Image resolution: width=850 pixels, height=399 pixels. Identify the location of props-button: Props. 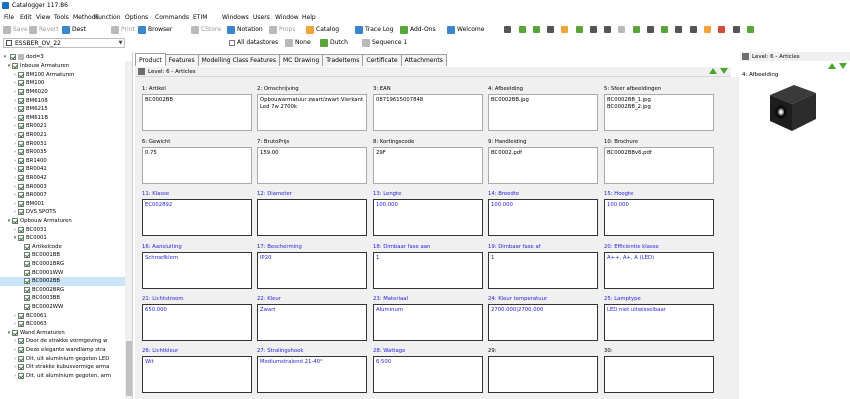
(282, 29).